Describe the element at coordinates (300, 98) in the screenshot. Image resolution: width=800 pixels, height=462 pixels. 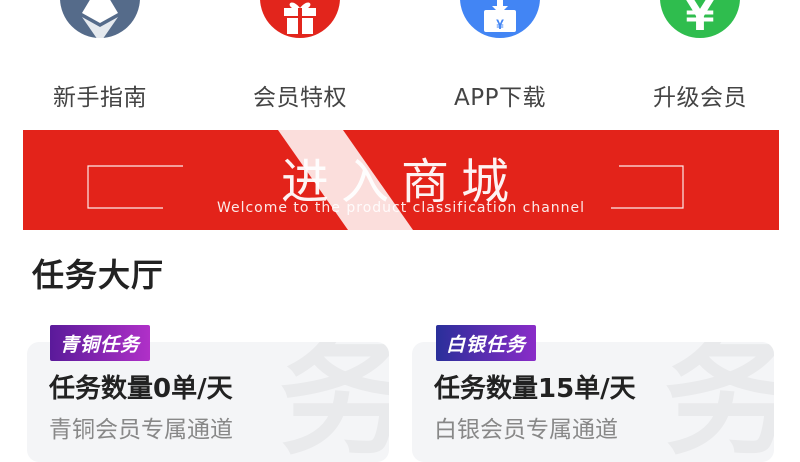
I see `quick-nav-label: 会员特权` at that location.